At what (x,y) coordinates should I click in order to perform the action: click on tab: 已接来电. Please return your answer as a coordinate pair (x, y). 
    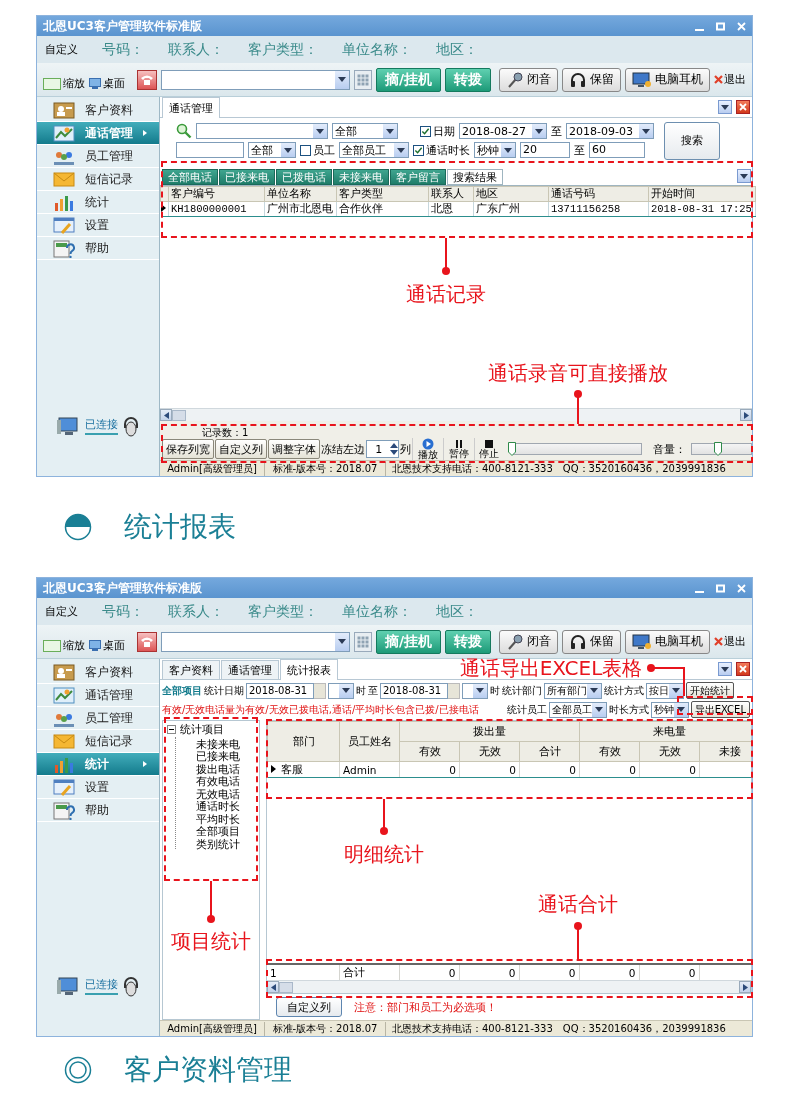
    Looking at the image, I should click on (247, 177).